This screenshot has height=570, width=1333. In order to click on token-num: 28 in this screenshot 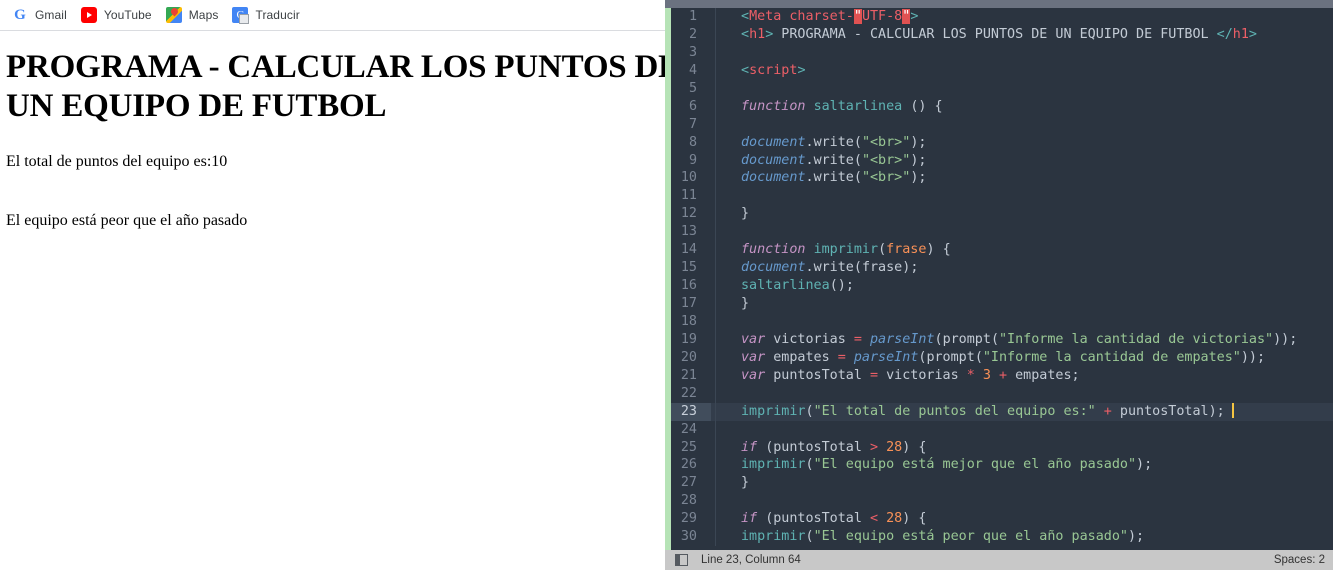, I will do `click(894, 447)`.